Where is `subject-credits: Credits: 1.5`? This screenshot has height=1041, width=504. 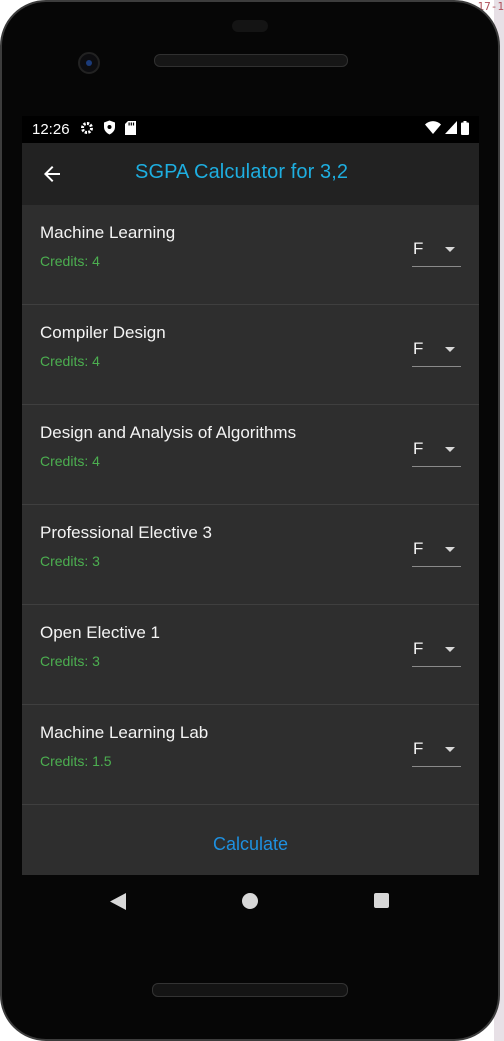
subject-credits: Credits: 1.5 is located at coordinates (76, 761).